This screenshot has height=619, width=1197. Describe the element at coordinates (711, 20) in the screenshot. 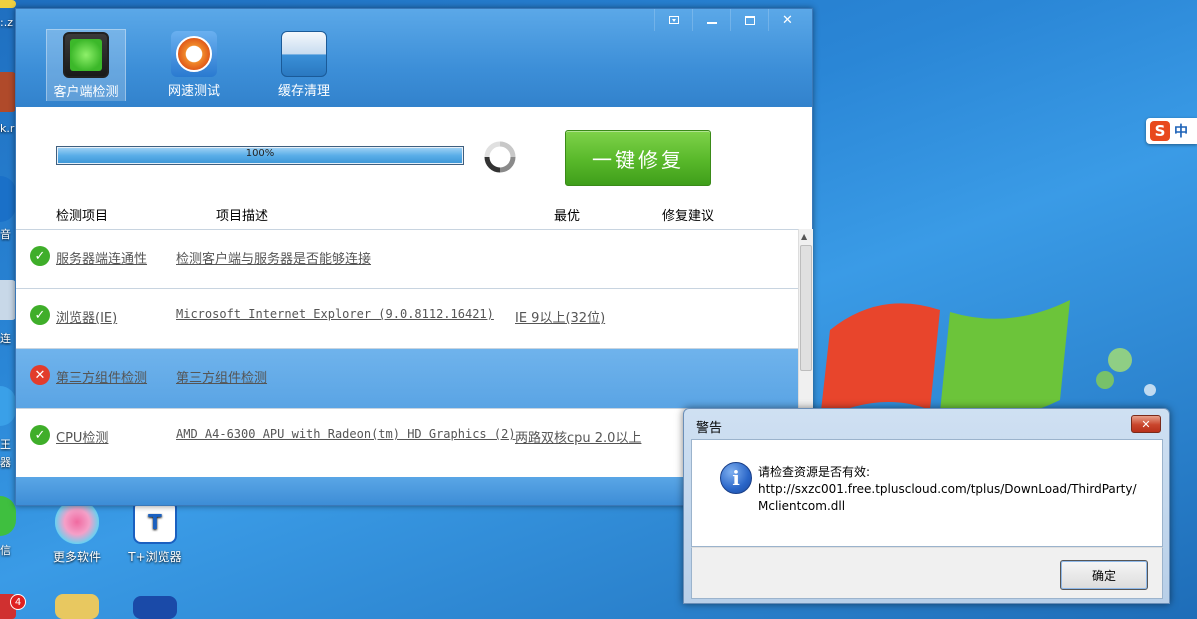

I see `minimize-button` at that location.